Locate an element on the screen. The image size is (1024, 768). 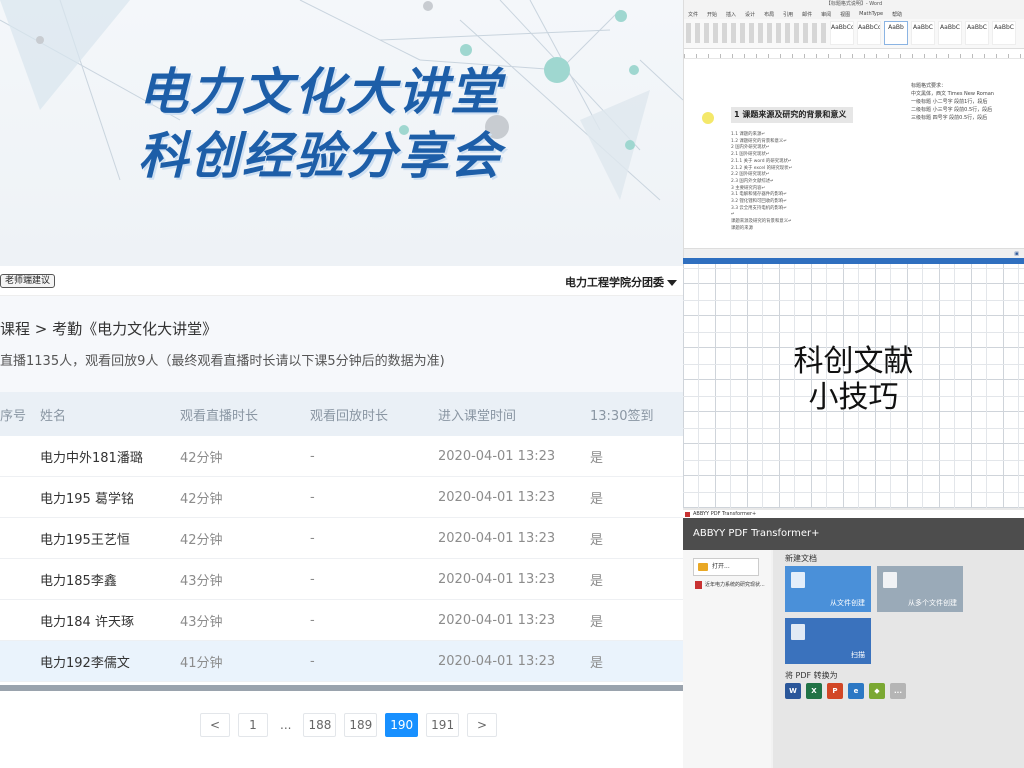
prev-page-button: < is located at coordinates (215, 725).